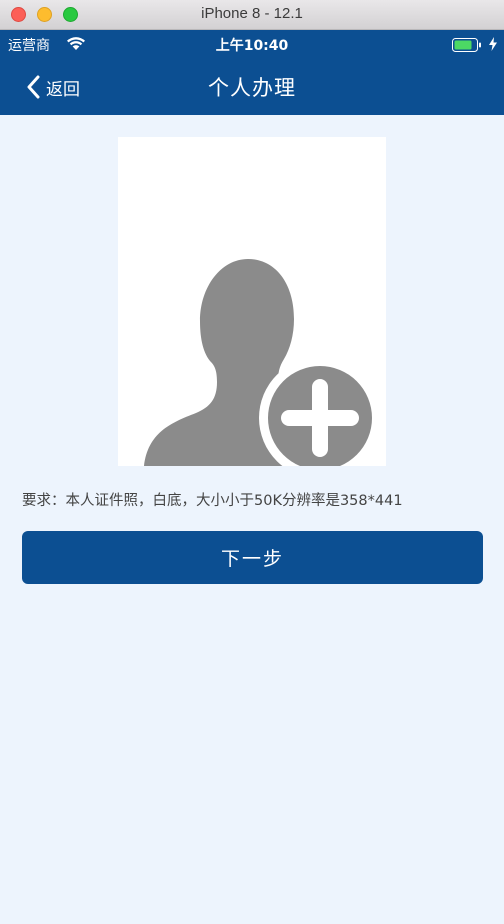  I want to click on requirement-text: 要求：本人证件照，白底，大小小于50K分辨率是358*441, so click(212, 501).